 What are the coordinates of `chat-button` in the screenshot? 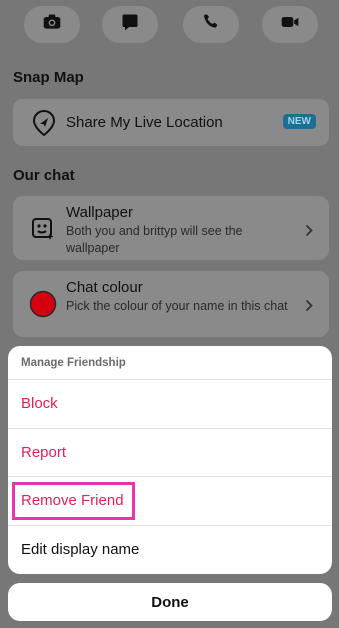 It's located at (130, 24).